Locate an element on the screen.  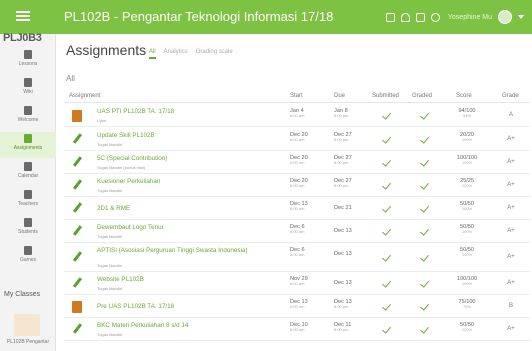
assignment-title: UAS PTI PL102B TA. 17/18 is located at coordinates (135, 112).